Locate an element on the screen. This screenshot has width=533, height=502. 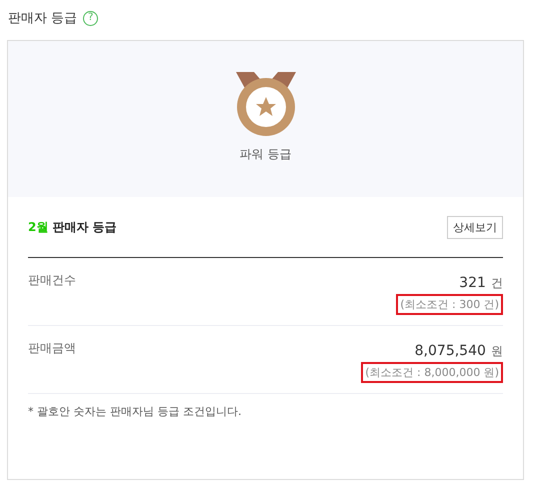
stat-value: 8,075,540 원 is located at coordinates (458, 351).